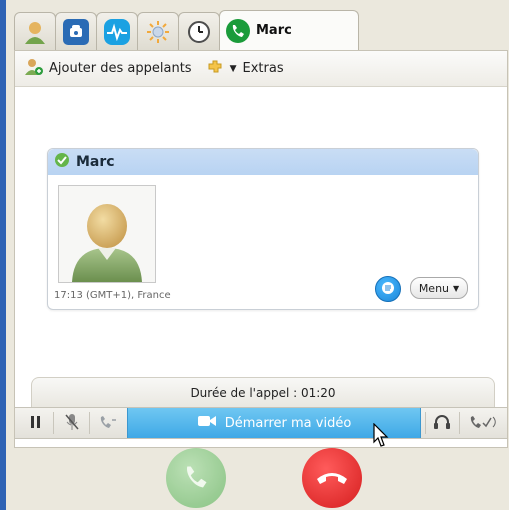 Image resolution: width=509 pixels, height=510 pixels. What do you see at coordinates (238, 30) in the screenshot?
I see `call-icon` at bounding box center [238, 30].